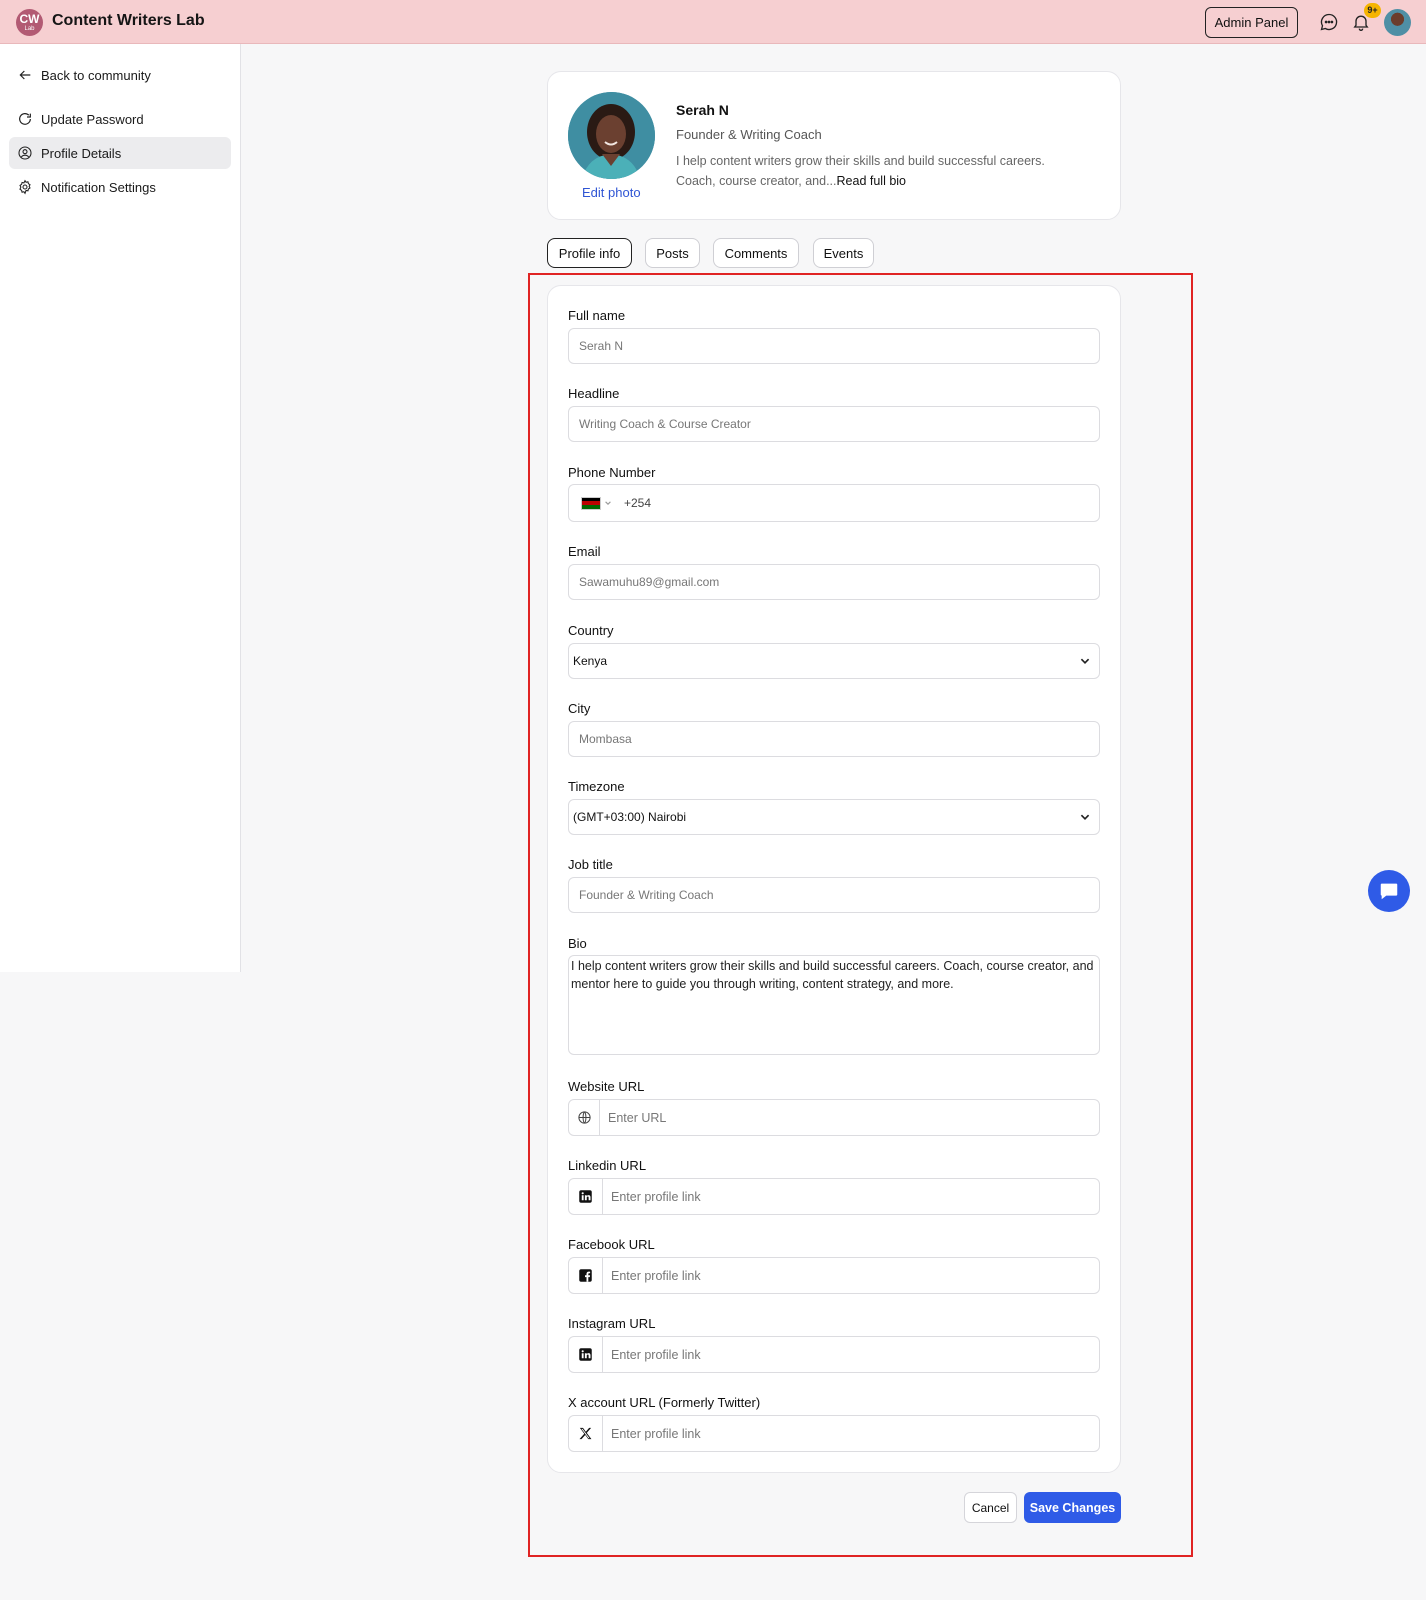  I want to click on sidebar-item-label: Update Password, so click(92, 119).